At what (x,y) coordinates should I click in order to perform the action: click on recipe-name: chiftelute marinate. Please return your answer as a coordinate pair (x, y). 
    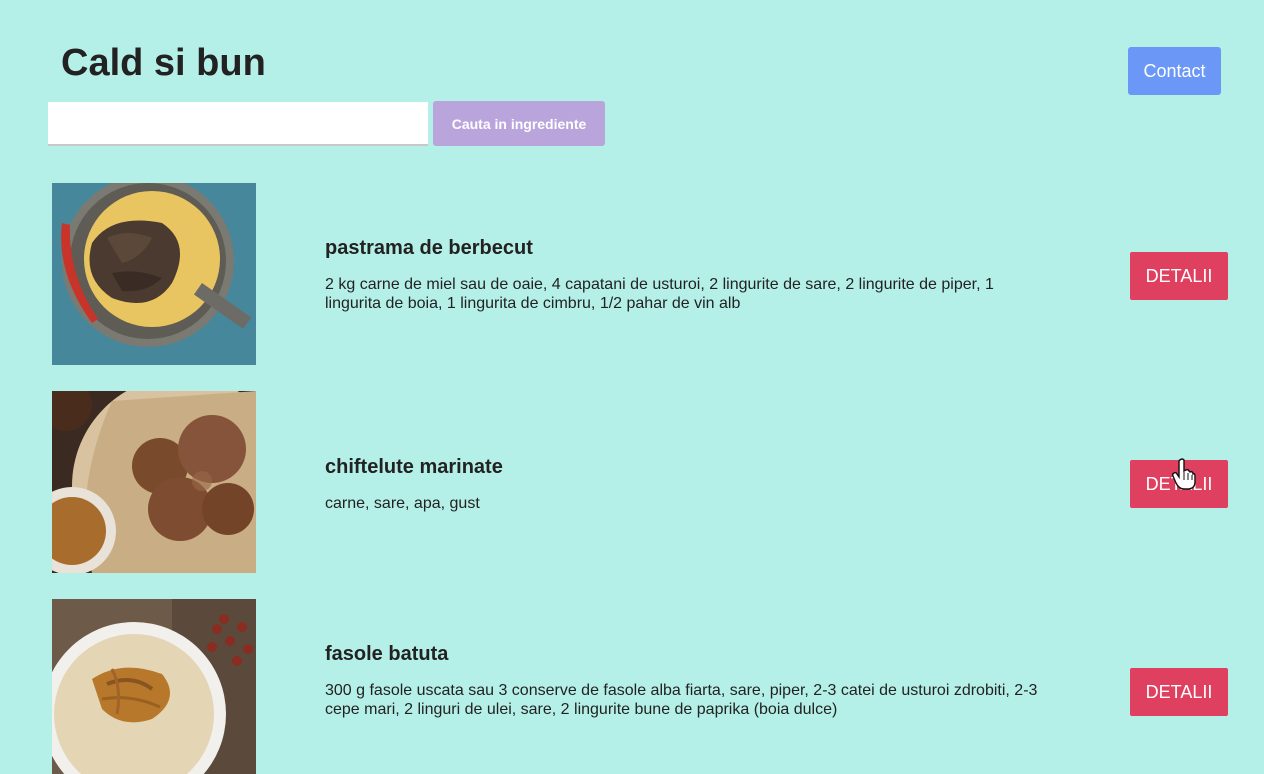
    Looking at the image, I should click on (414, 467).